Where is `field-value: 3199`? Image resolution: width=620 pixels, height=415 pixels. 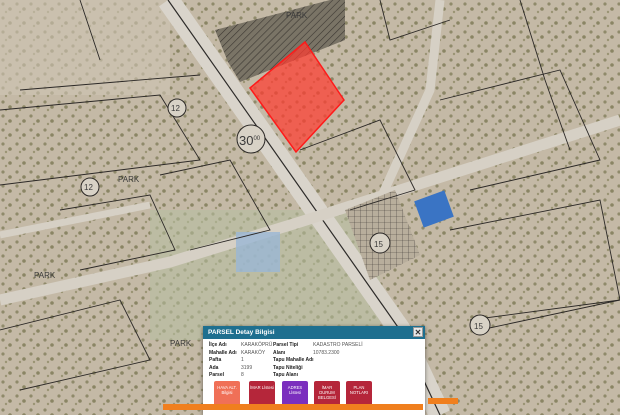 field-value: 3199 is located at coordinates (247, 367).